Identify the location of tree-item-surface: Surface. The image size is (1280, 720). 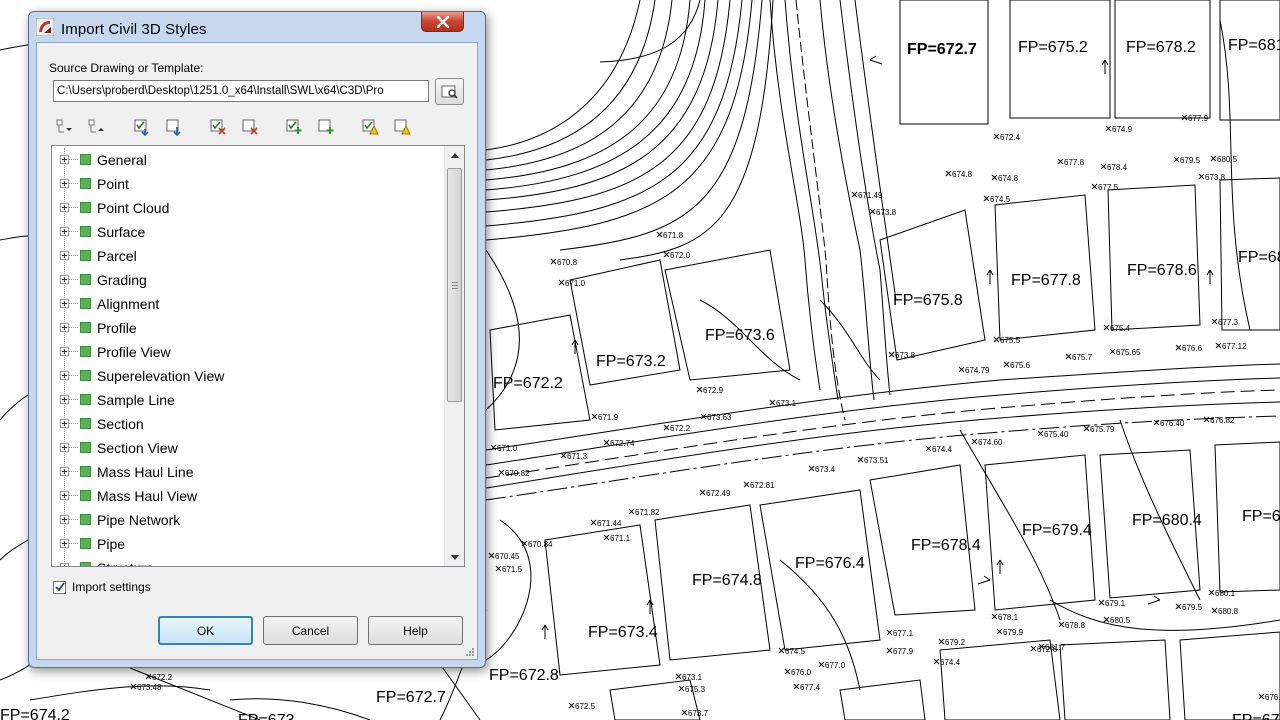
(248, 232).